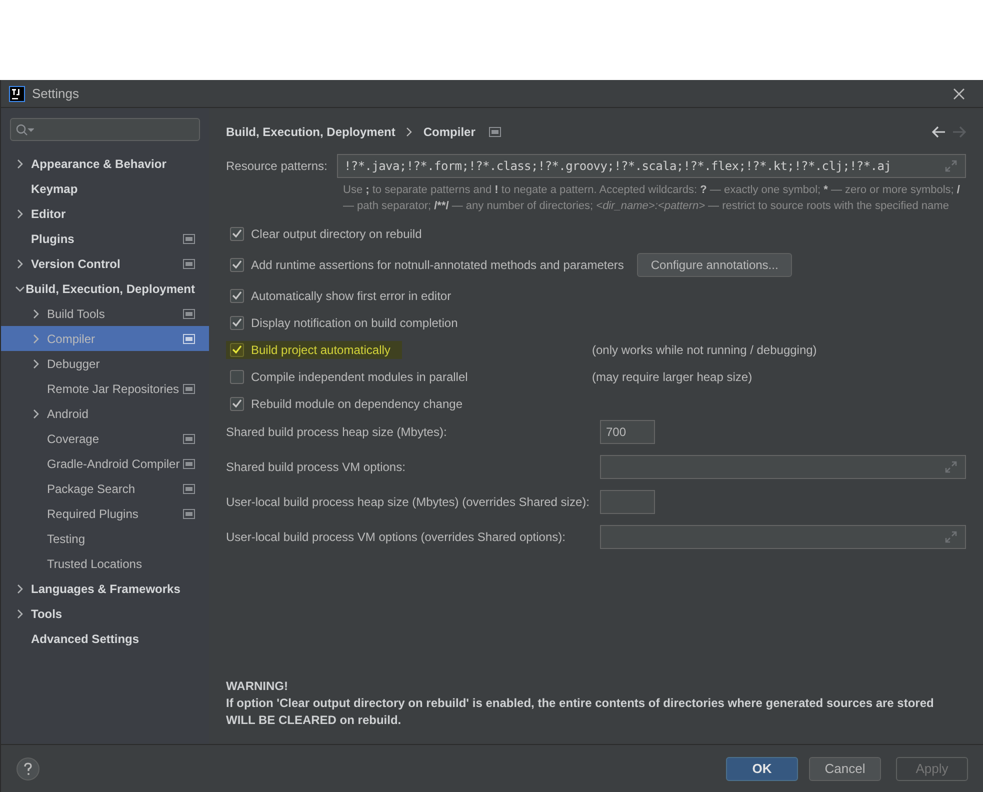  I want to click on dialog-button: Cancel, so click(845, 768).